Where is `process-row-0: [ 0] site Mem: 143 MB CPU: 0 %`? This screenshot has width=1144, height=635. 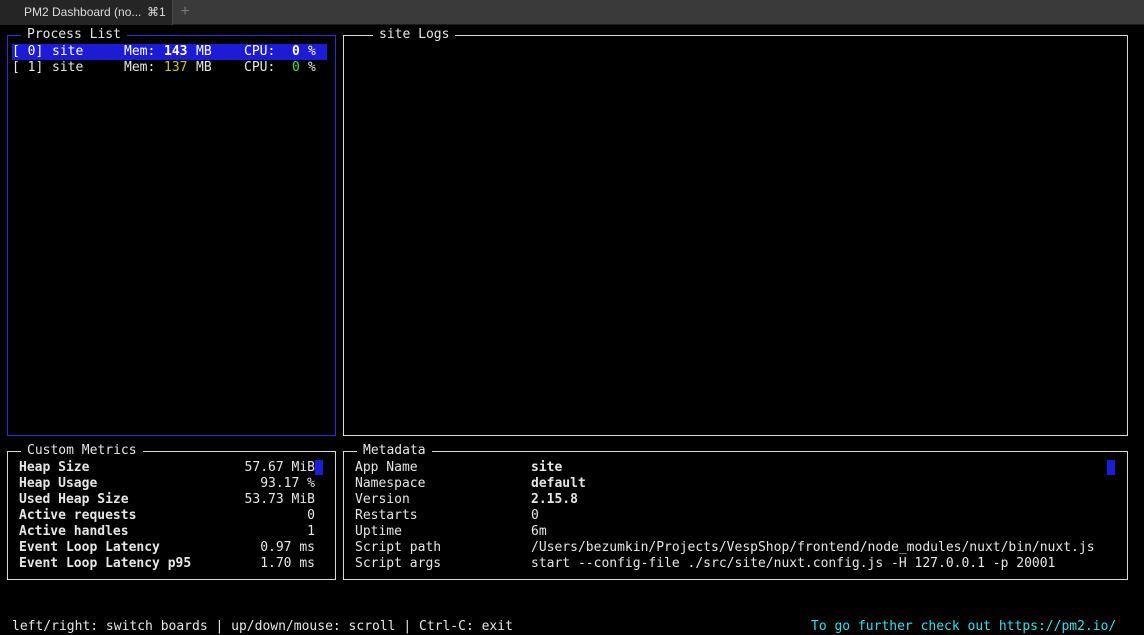 process-row-0: [ 0] site Mem: 143 MB CPU: 0 % is located at coordinates (169, 52).